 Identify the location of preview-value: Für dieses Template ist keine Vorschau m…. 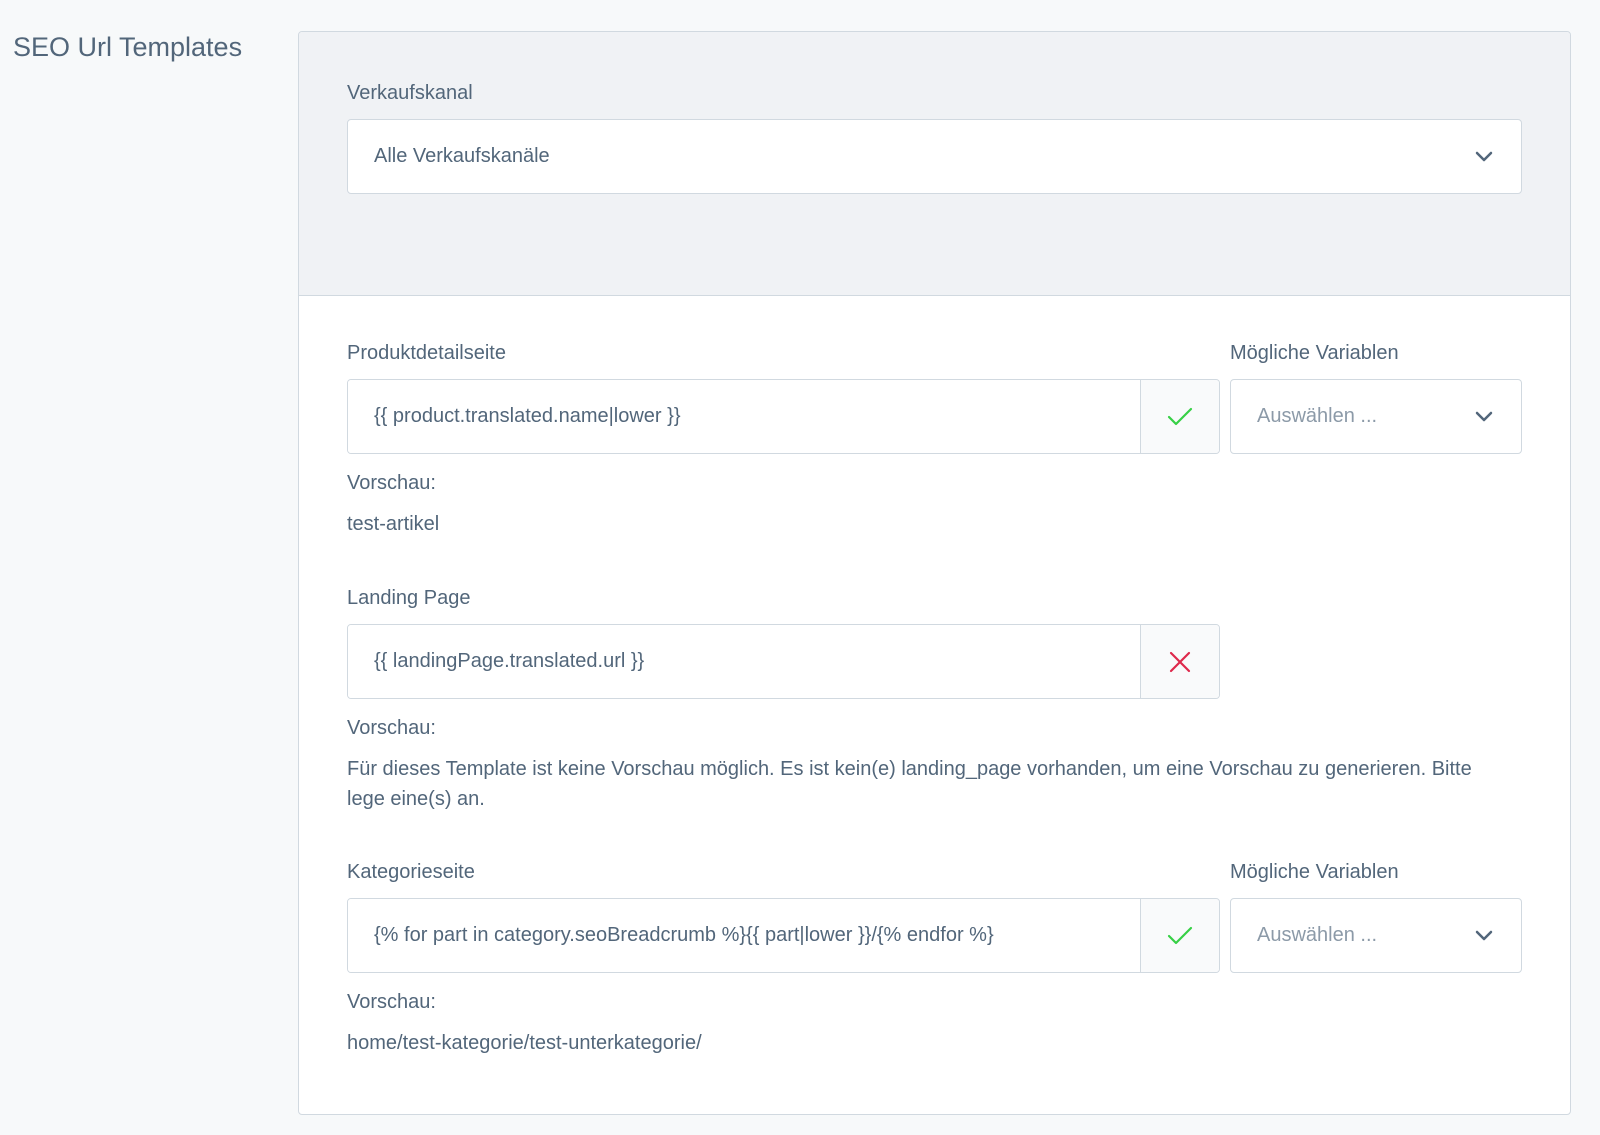
(909, 784).